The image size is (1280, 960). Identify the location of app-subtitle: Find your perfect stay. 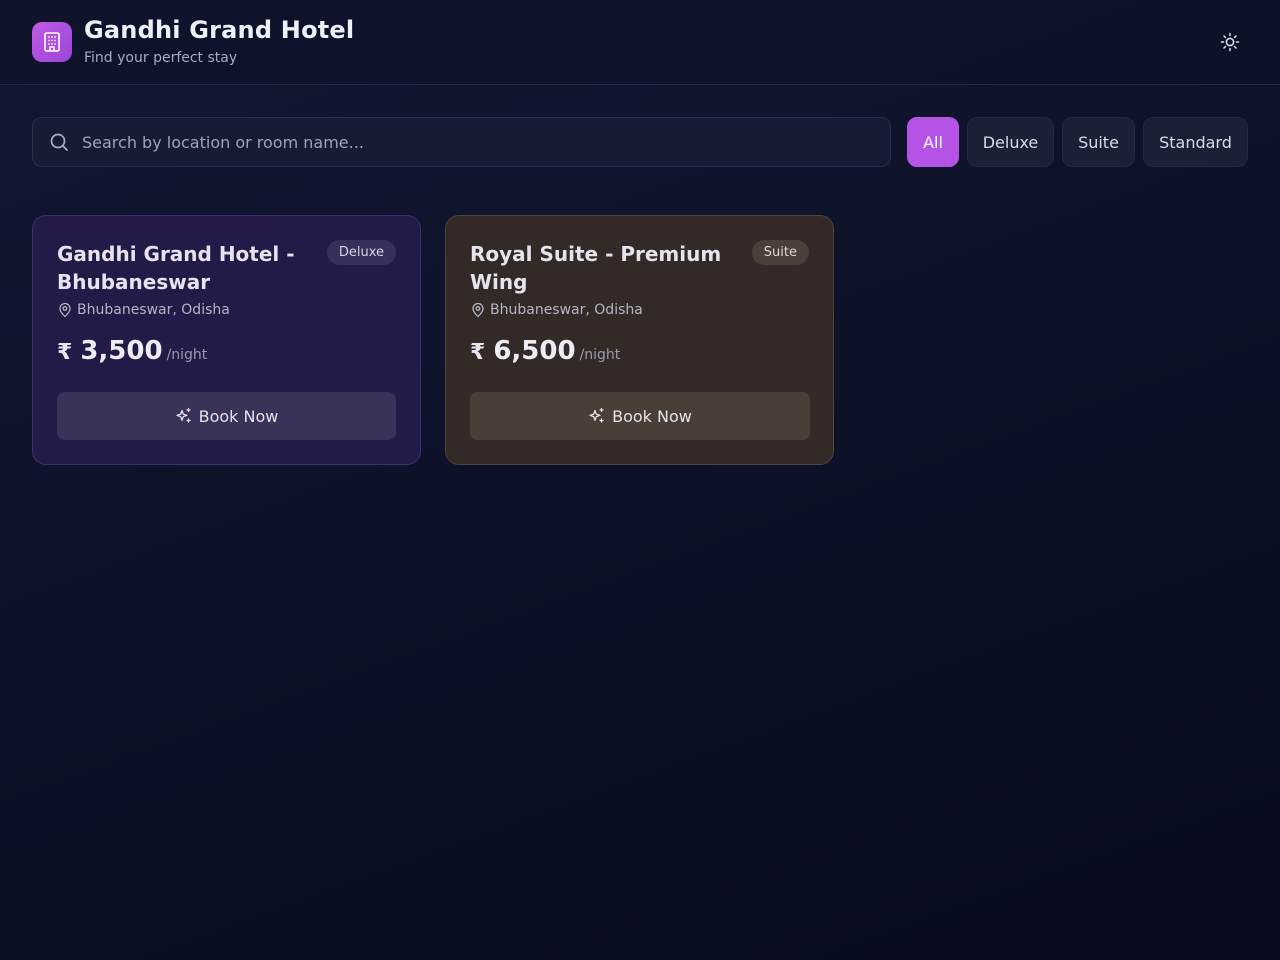
(161, 58).